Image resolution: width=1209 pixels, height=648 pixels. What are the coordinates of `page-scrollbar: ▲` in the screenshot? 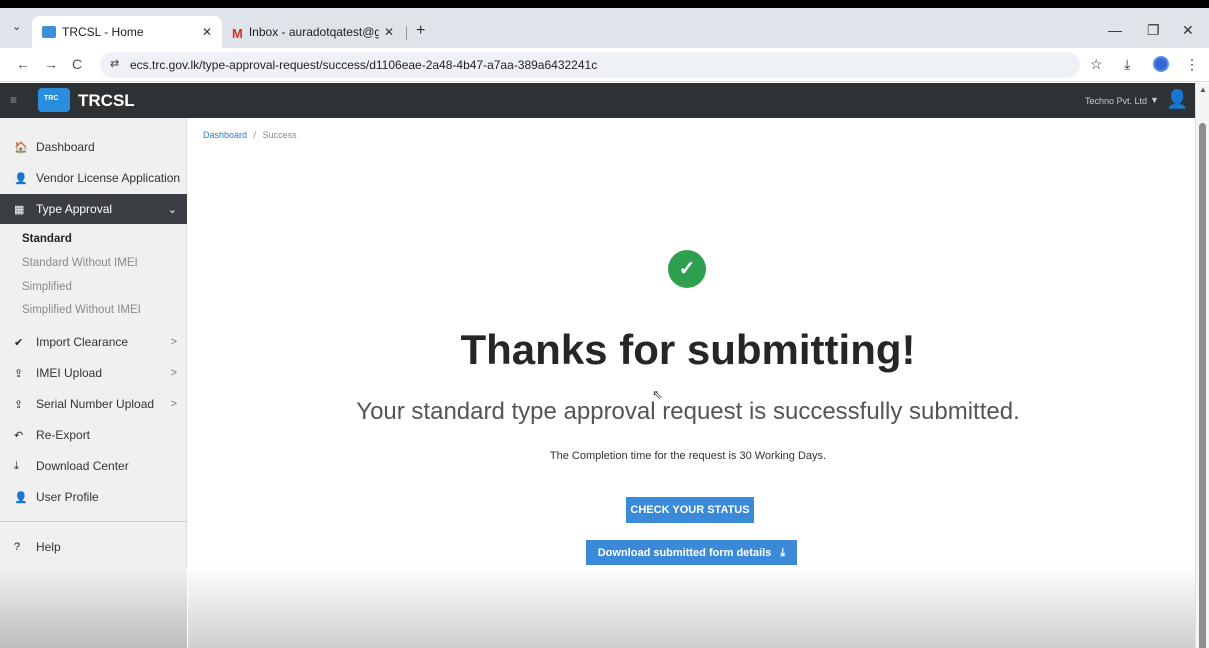 It's located at (1202, 365).